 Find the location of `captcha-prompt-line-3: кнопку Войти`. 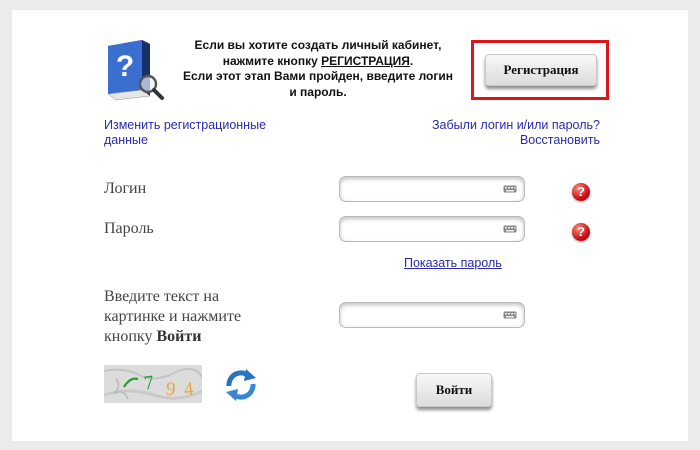

captcha-prompt-line-3: кнопку Войти is located at coordinates (189, 337).